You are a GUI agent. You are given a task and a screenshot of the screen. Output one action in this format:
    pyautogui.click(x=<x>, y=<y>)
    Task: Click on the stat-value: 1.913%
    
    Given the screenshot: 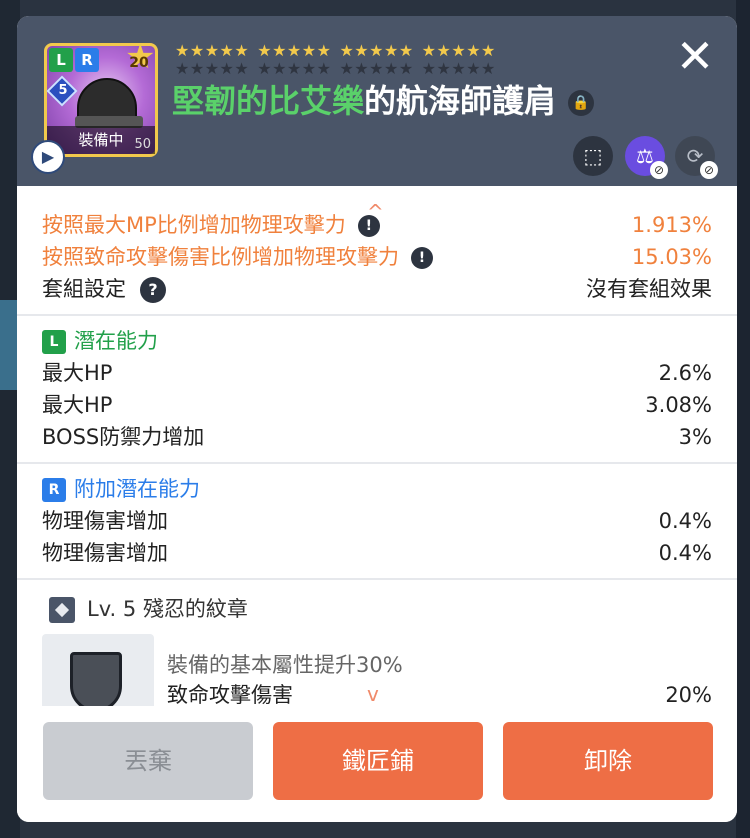 What is the action you would take?
    pyautogui.click(x=671, y=225)
    